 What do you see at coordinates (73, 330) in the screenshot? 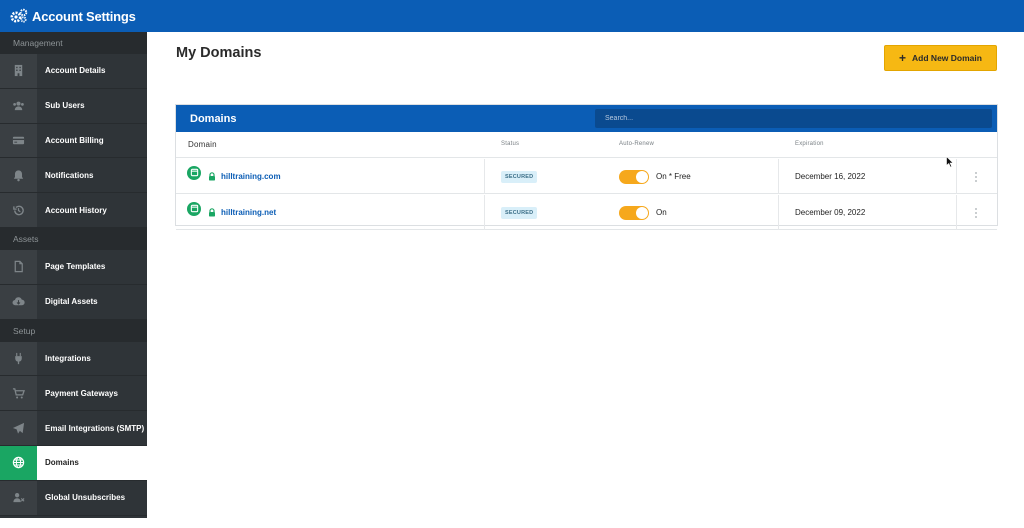
I see `sidebar-group-setup: Setup` at bounding box center [73, 330].